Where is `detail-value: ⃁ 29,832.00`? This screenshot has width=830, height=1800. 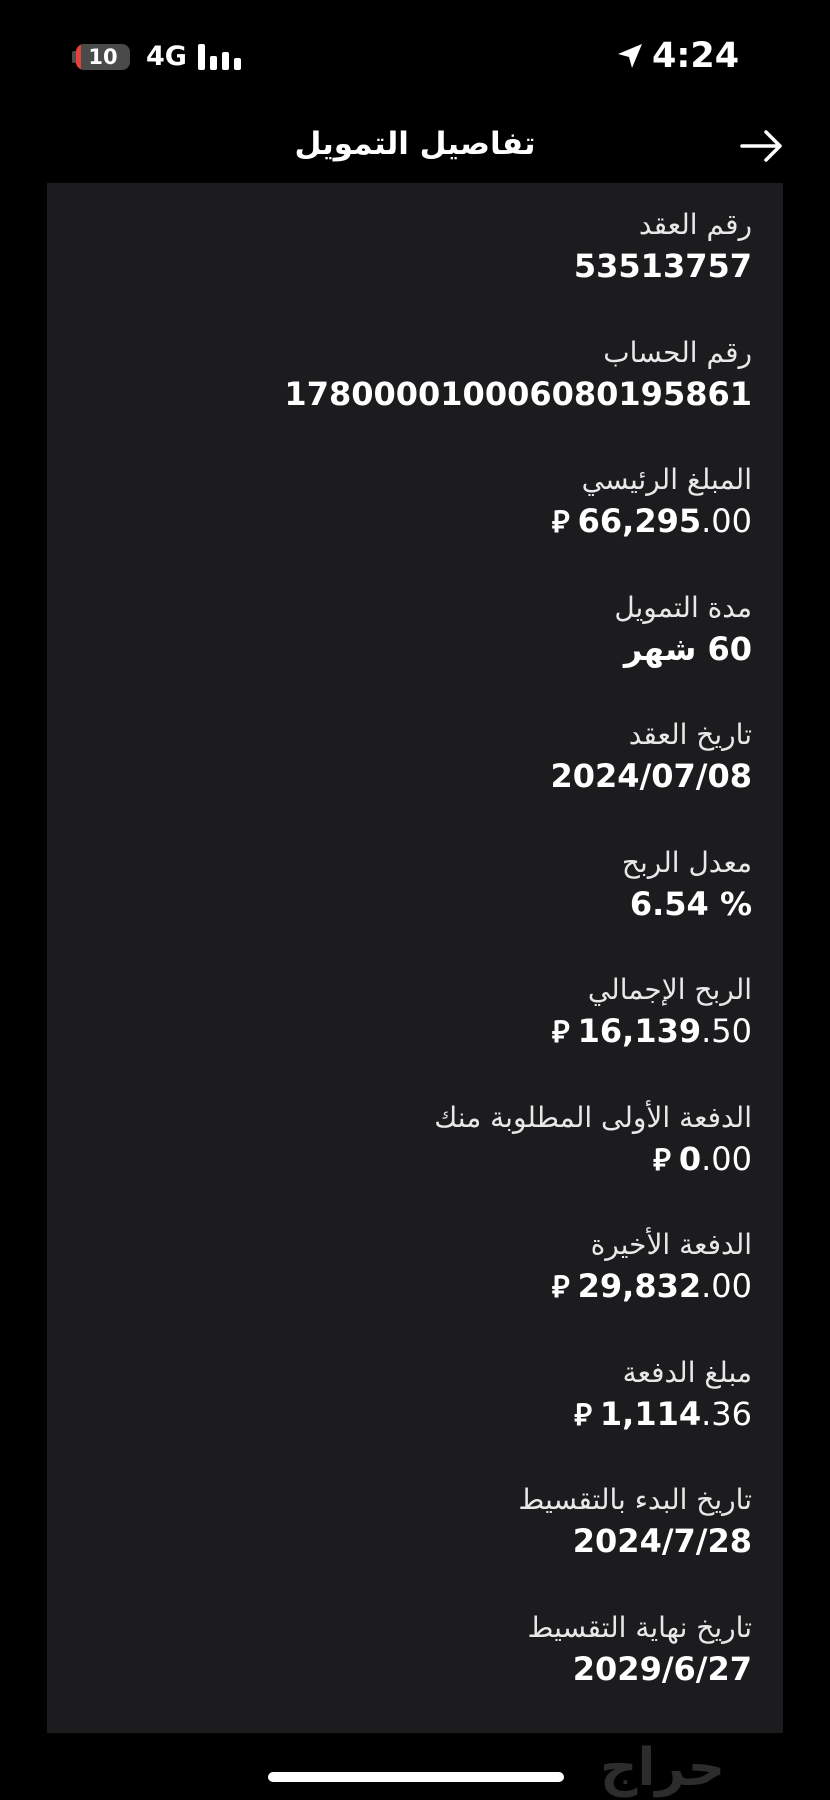 detail-value: ⃁ 29,832.00 is located at coordinates (402, 1287).